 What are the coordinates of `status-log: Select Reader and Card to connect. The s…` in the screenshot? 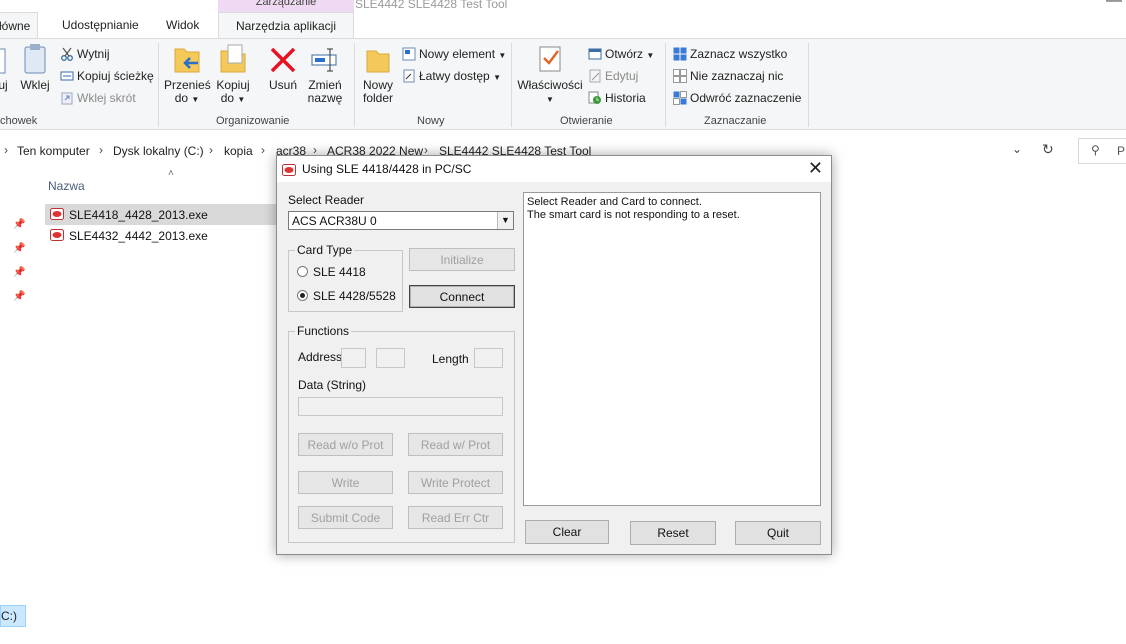 It's located at (672, 349).